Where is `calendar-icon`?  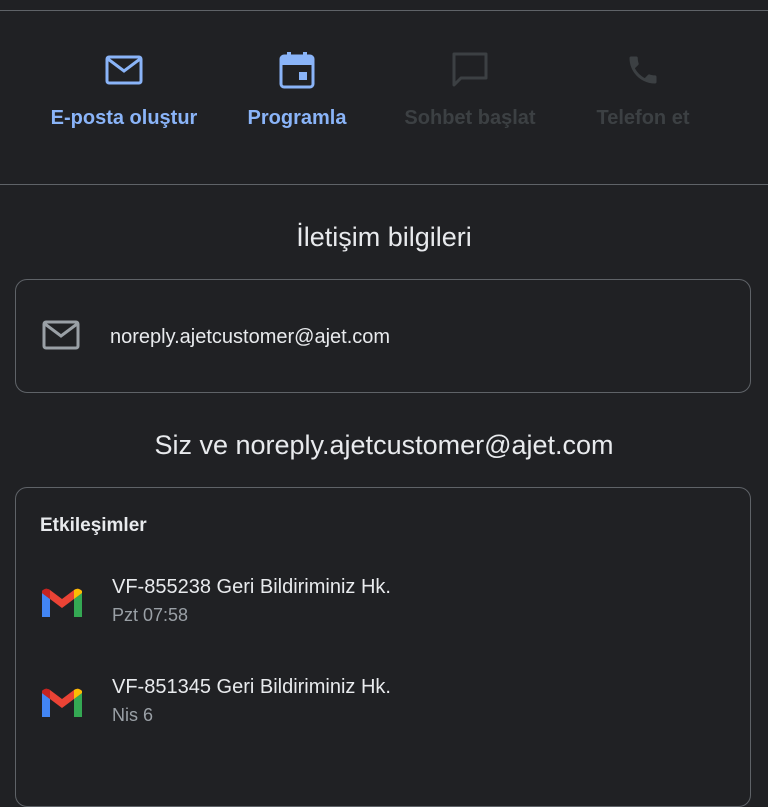 calendar-icon is located at coordinates (297, 70).